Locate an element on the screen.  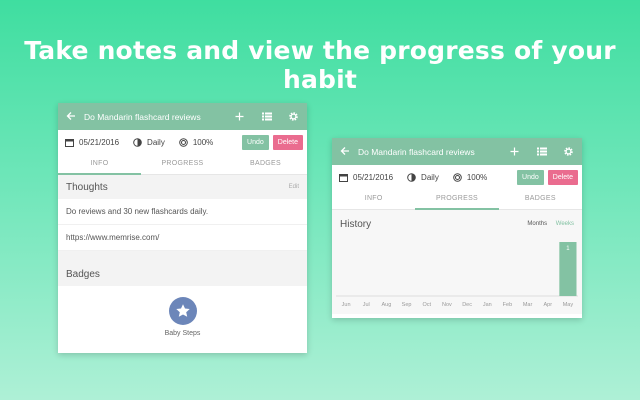
star-icon is located at coordinates (182, 310).